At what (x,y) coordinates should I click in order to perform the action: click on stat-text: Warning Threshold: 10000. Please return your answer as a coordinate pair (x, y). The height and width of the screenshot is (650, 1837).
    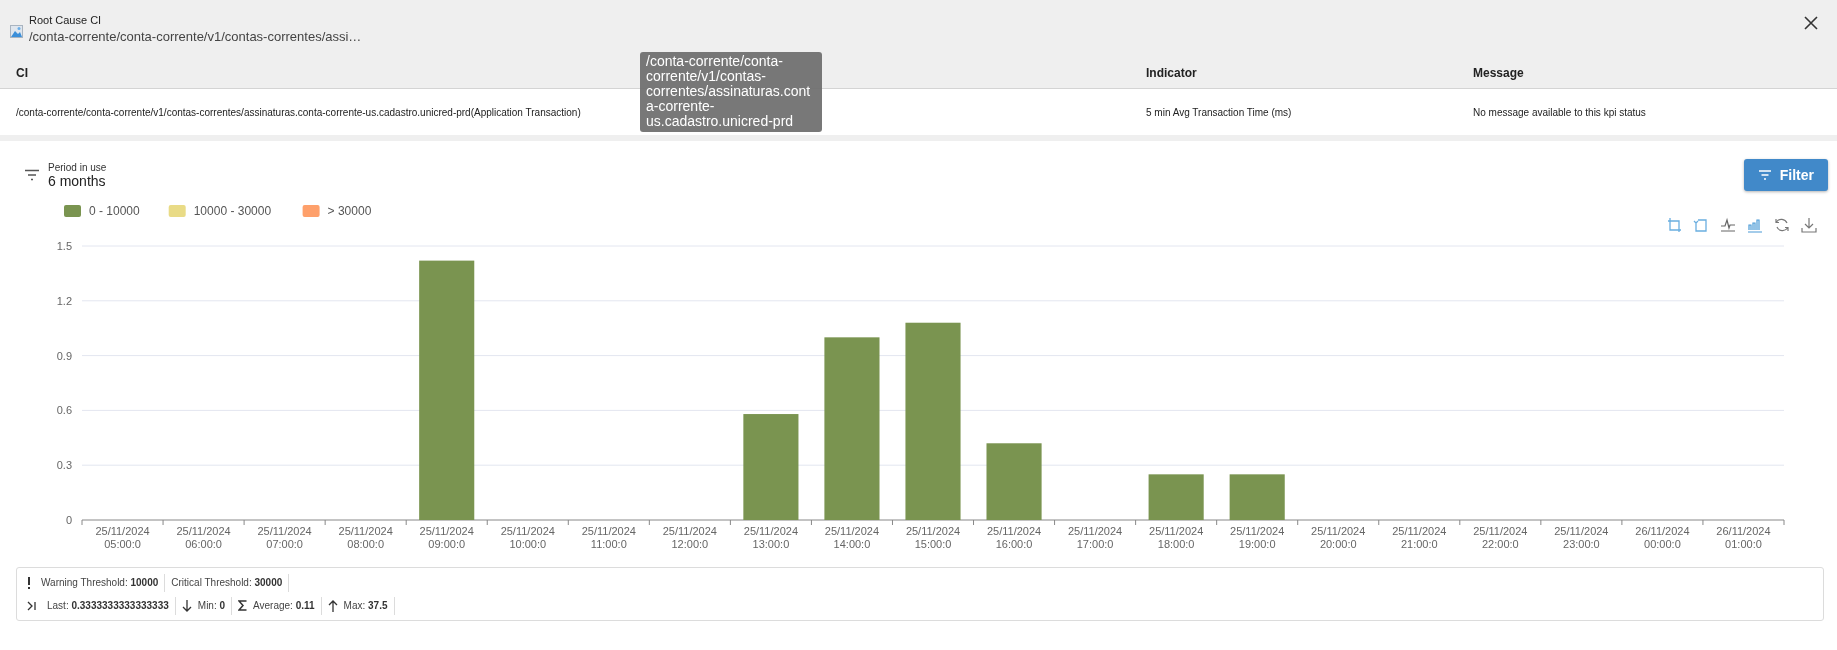
    Looking at the image, I should click on (100, 582).